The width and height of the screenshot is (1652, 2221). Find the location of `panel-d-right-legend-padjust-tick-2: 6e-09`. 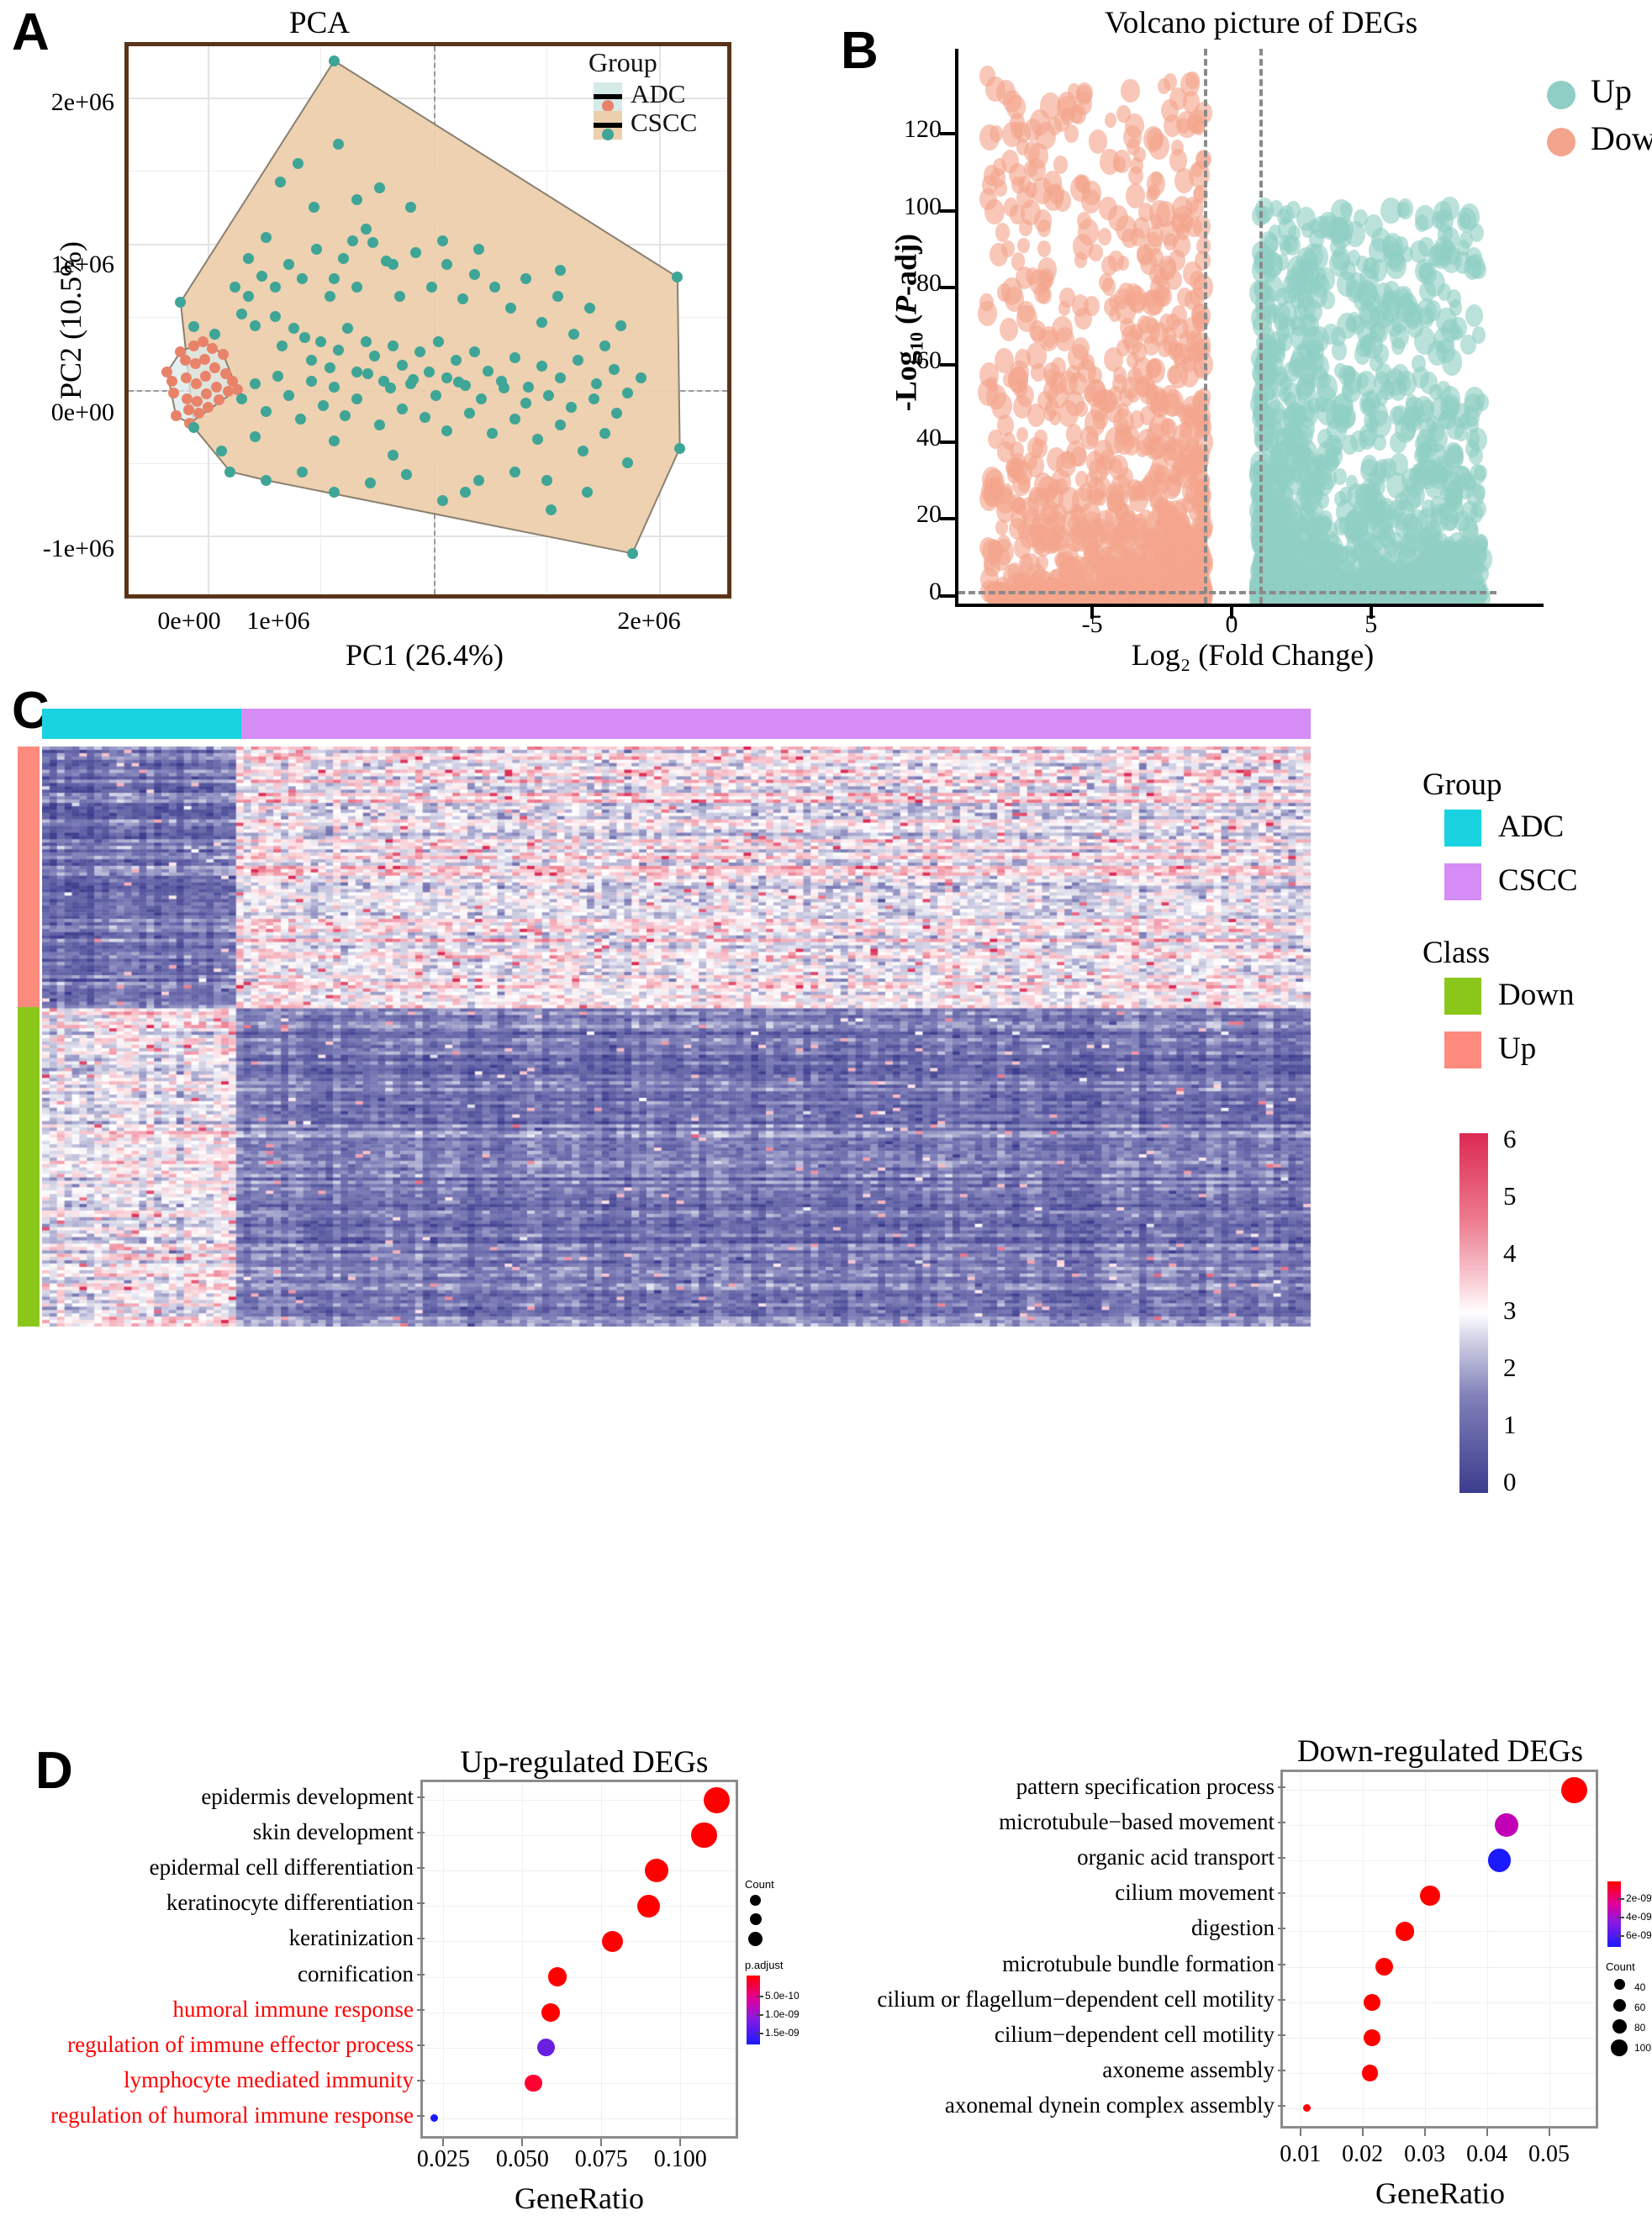

panel-d-right-legend-padjust-tick-2: 6e-09 is located at coordinates (1639, 1935).